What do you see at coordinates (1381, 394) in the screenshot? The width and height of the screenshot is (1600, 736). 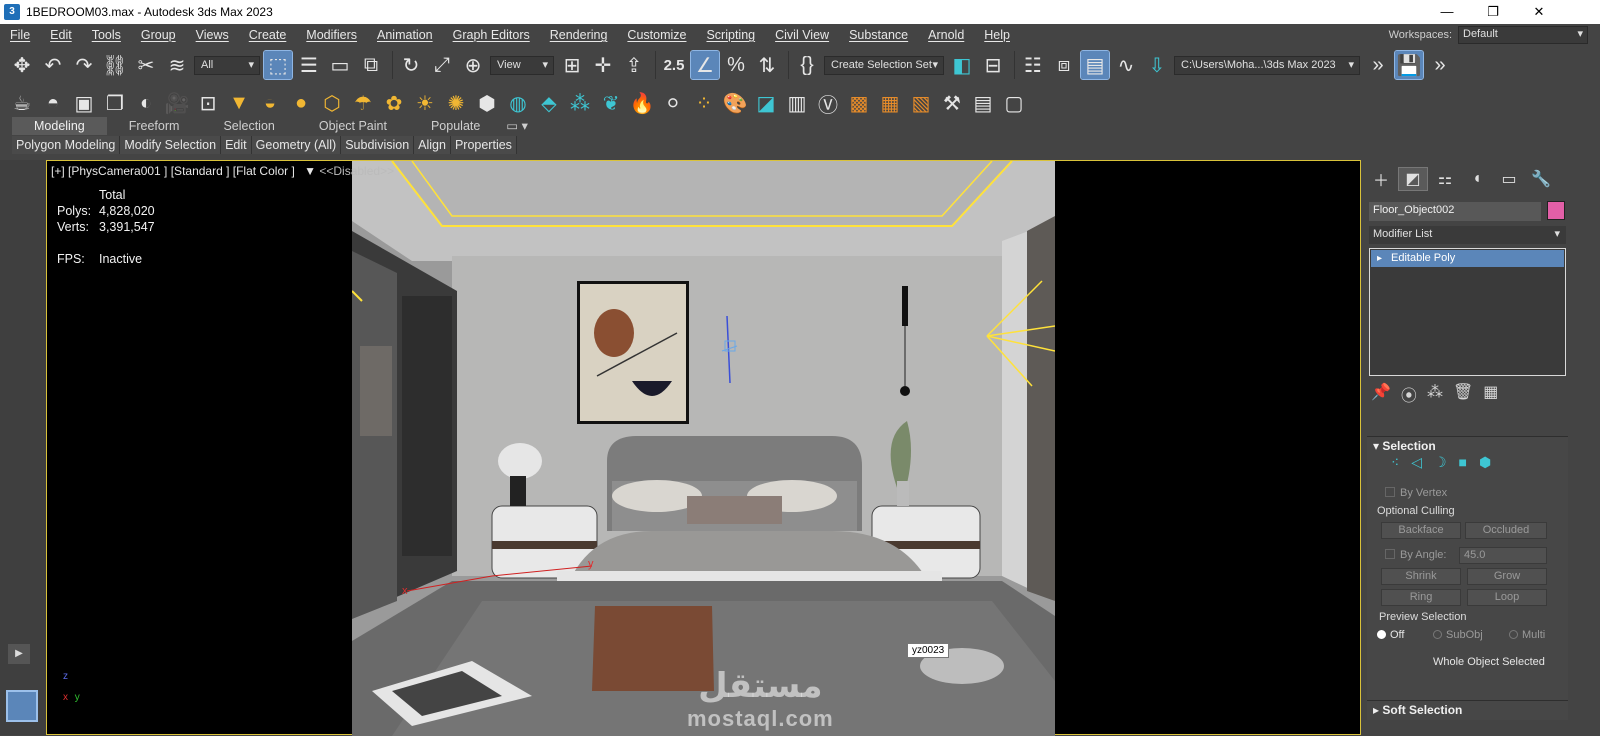 I see `pin-stack-icon: 📌` at bounding box center [1381, 394].